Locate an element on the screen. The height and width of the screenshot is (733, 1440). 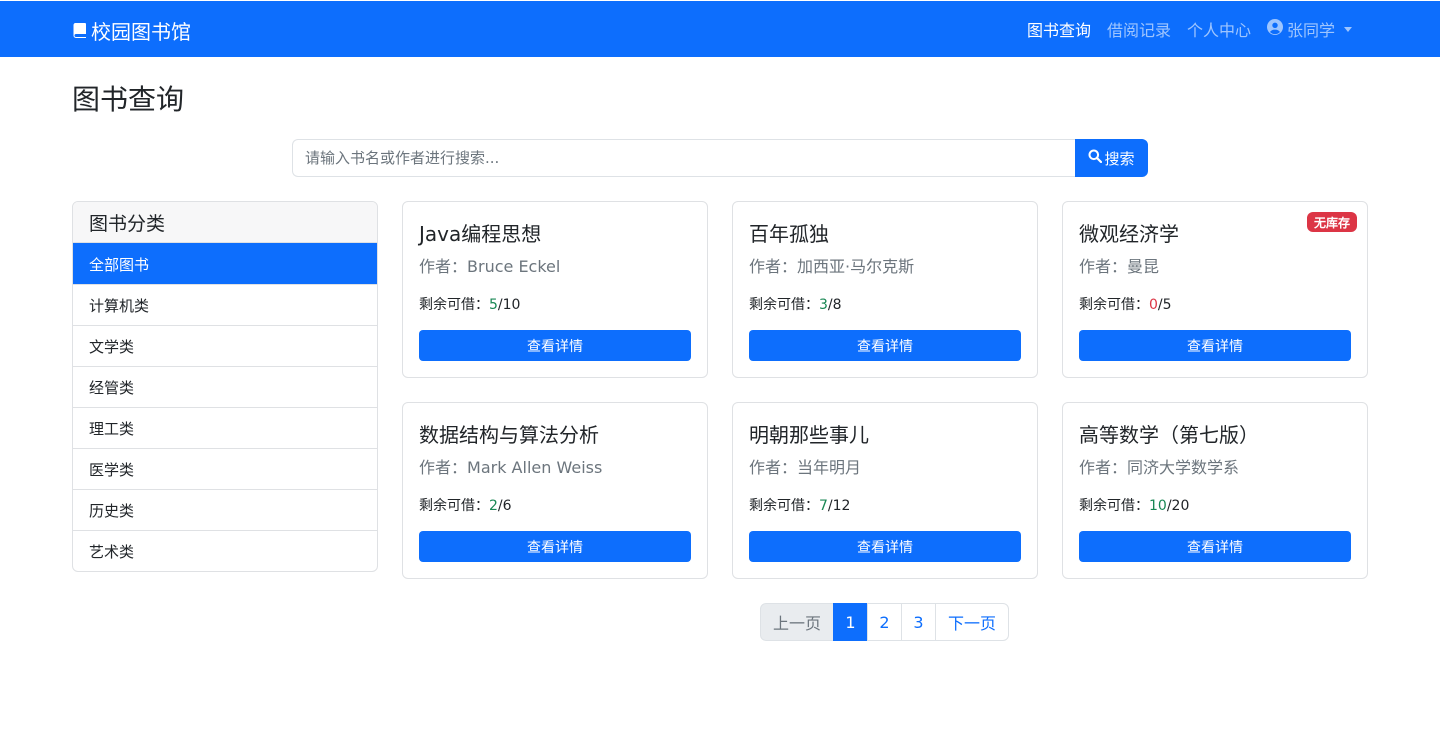
stock-available: 0 is located at coordinates (1153, 305).